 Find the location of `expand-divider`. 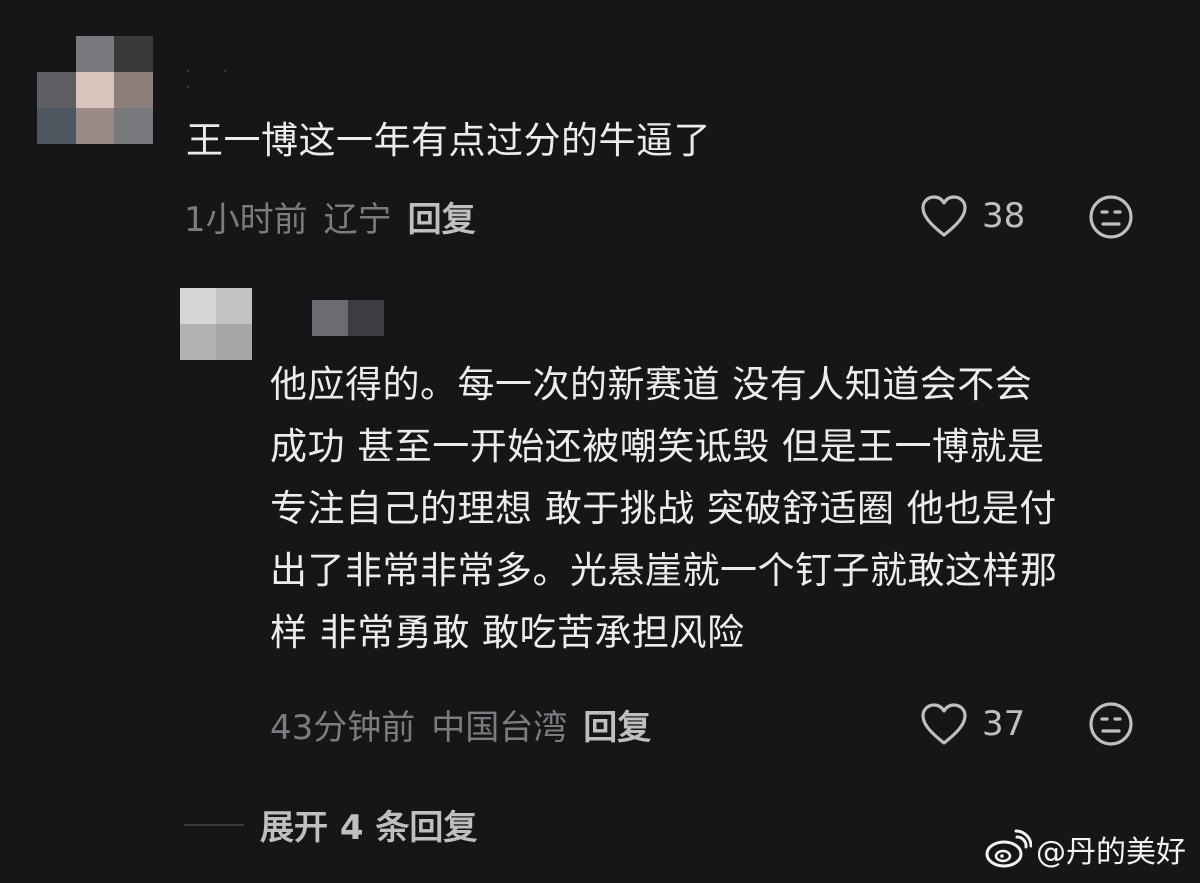

expand-divider is located at coordinates (214, 824).